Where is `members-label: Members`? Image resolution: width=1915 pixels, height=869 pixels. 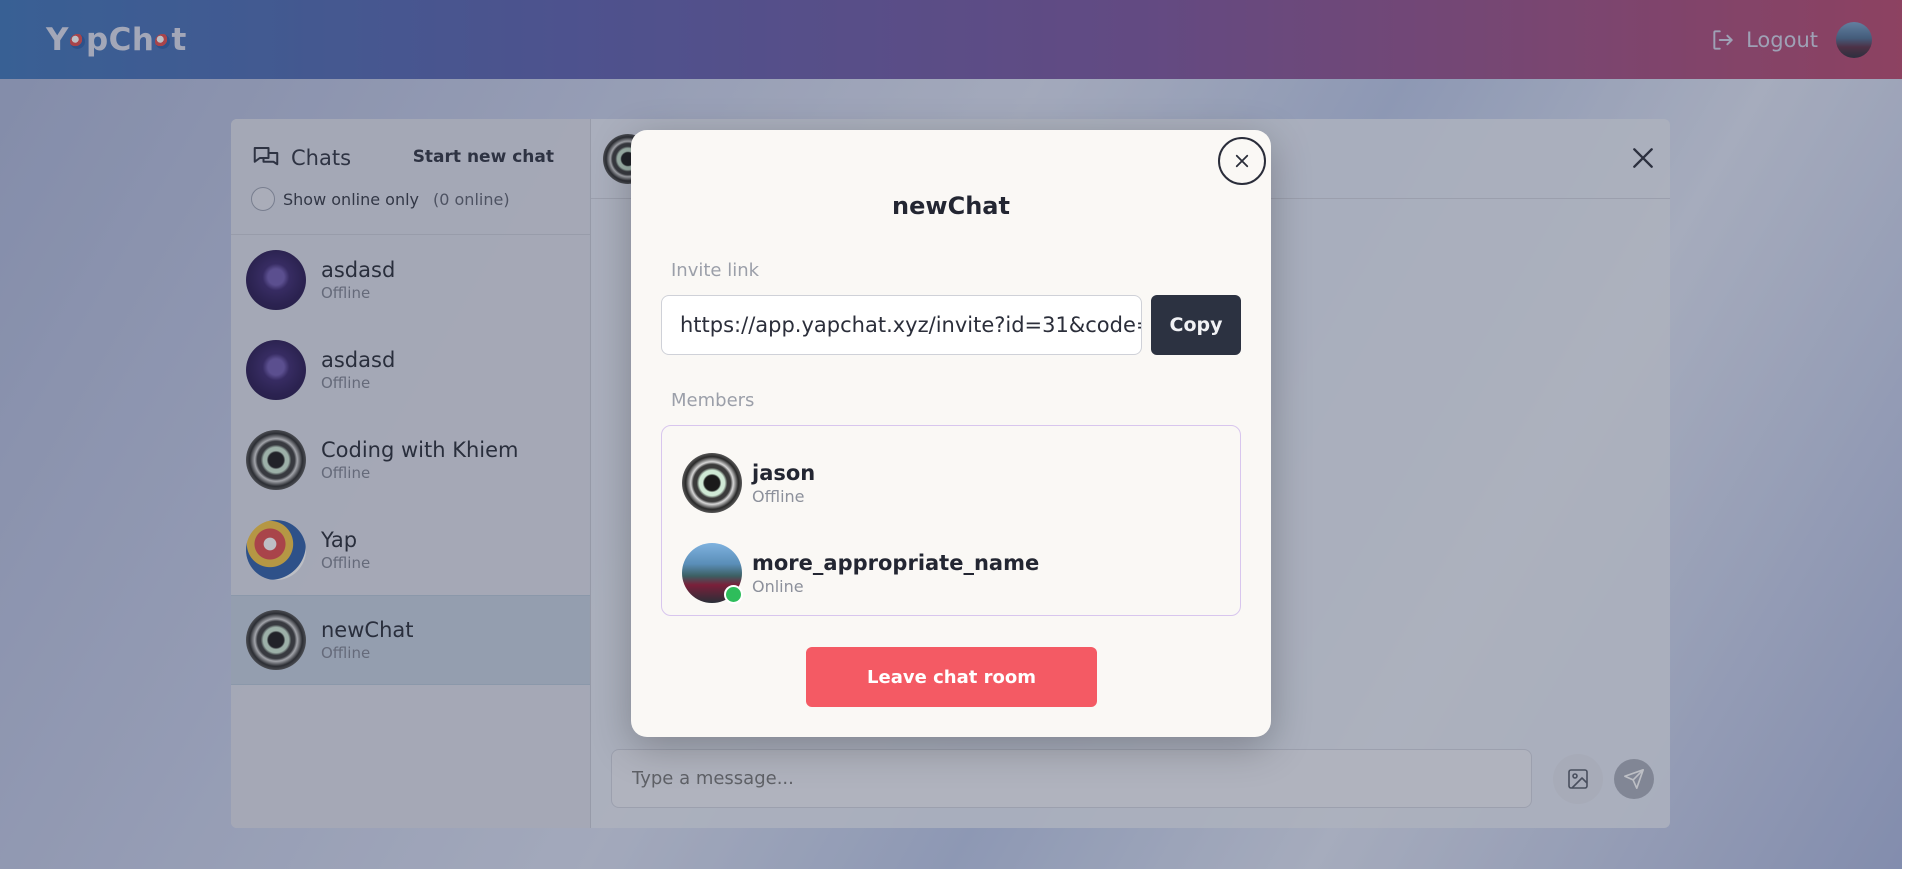
members-label: Members is located at coordinates (713, 400).